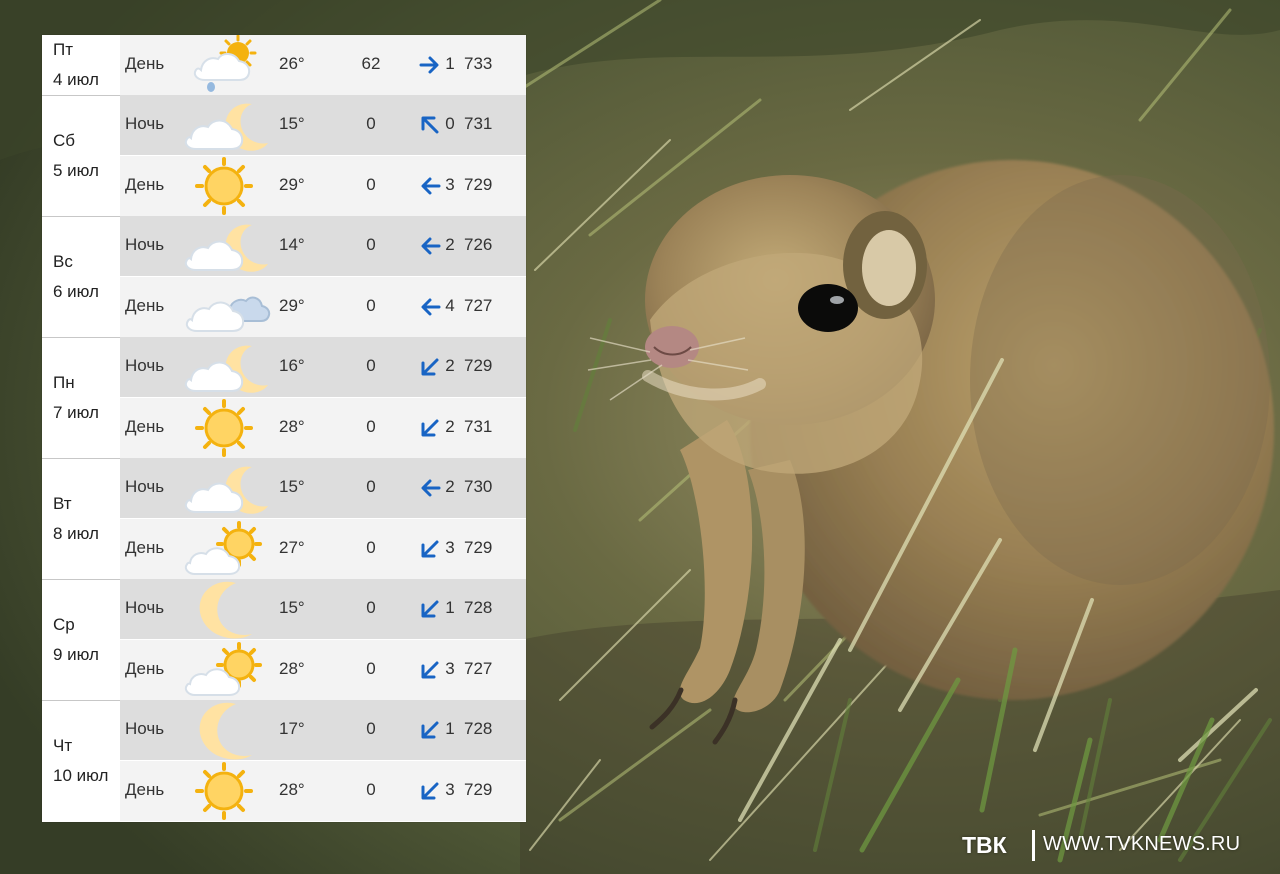 The image size is (1280, 874). What do you see at coordinates (62, 503) in the screenshot?
I see `weekday-label: Вт` at bounding box center [62, 503].